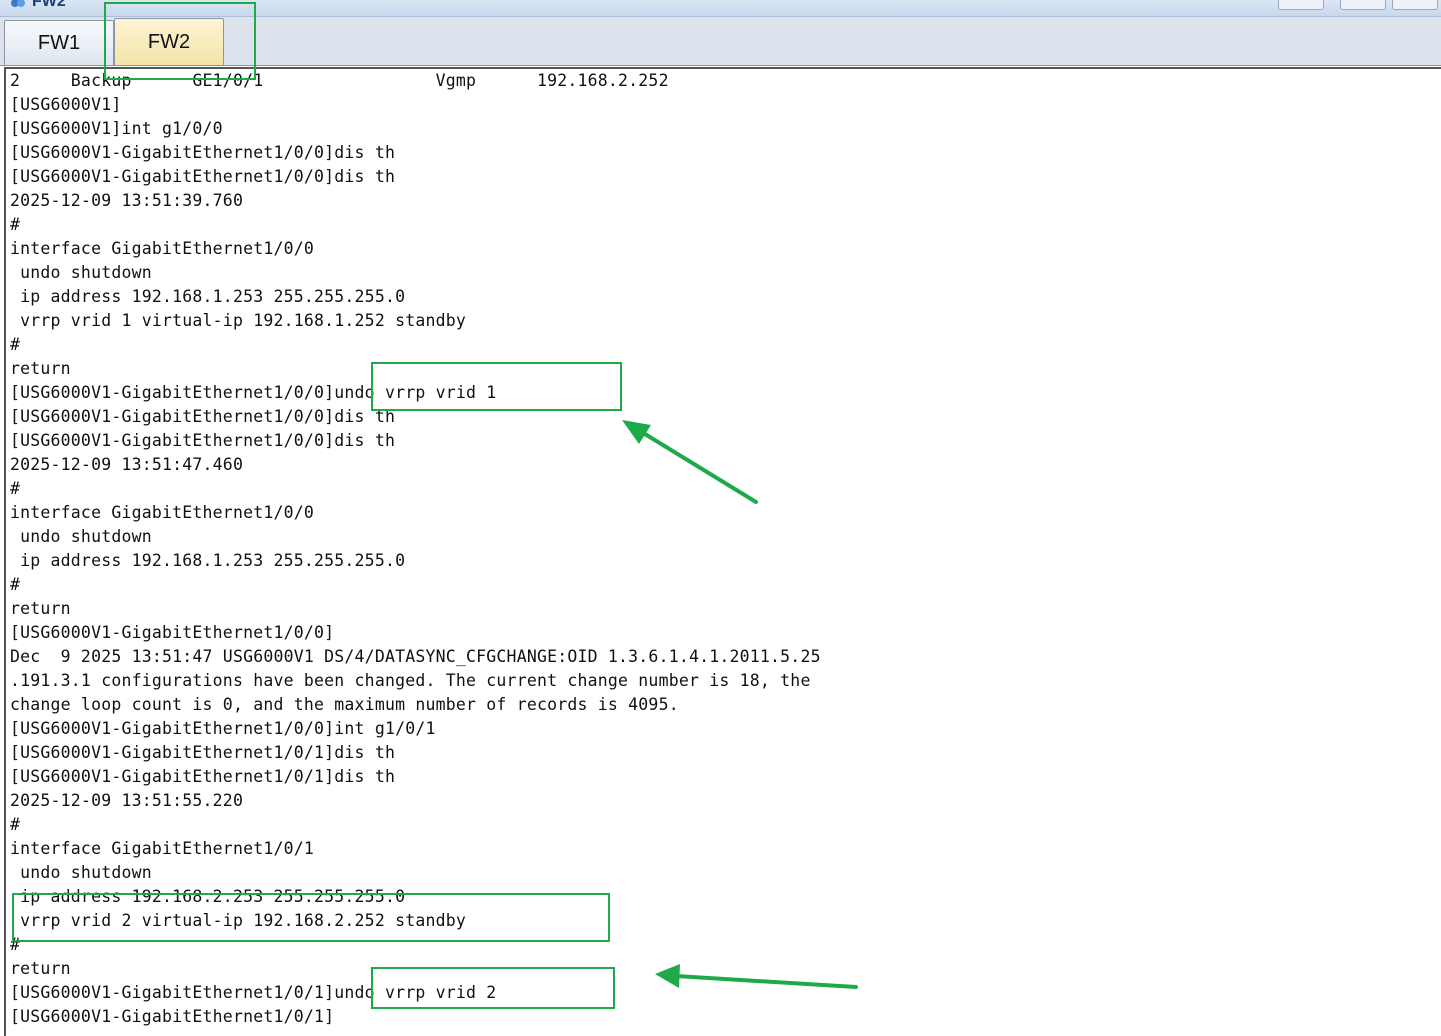  Describe the element at coordinates (18, 3) in the screenshot. I see `network-device-icon` at that location.